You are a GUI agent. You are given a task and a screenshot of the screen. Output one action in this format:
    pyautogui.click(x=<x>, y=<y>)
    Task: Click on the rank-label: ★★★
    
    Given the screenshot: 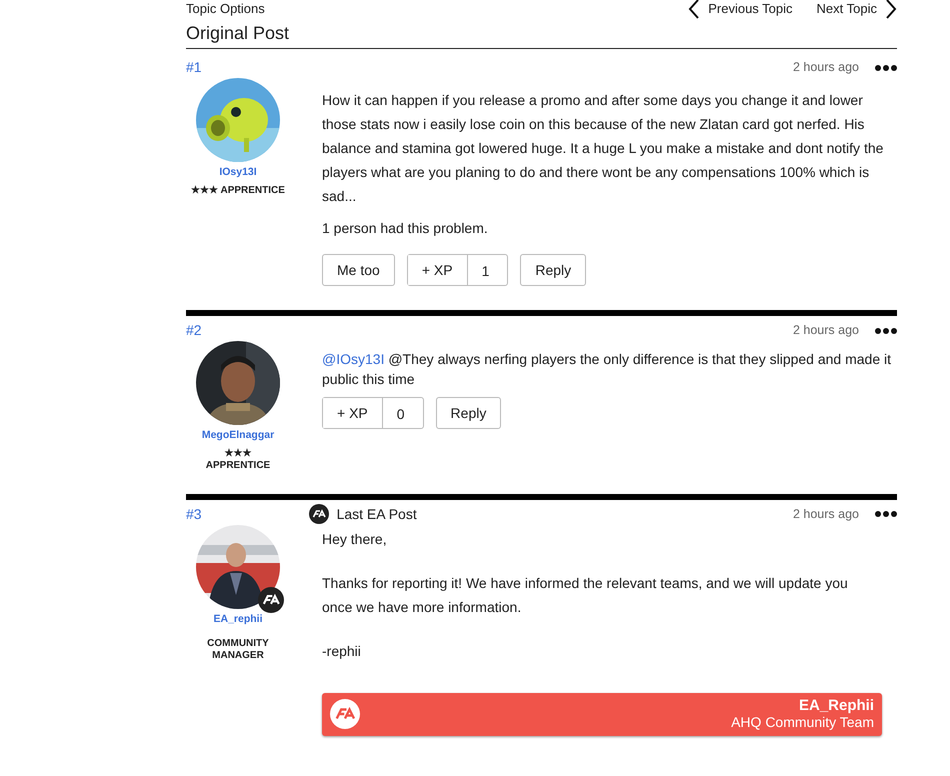 What is the action you would take?
    pyautogui.click(x=238, y=454)
    